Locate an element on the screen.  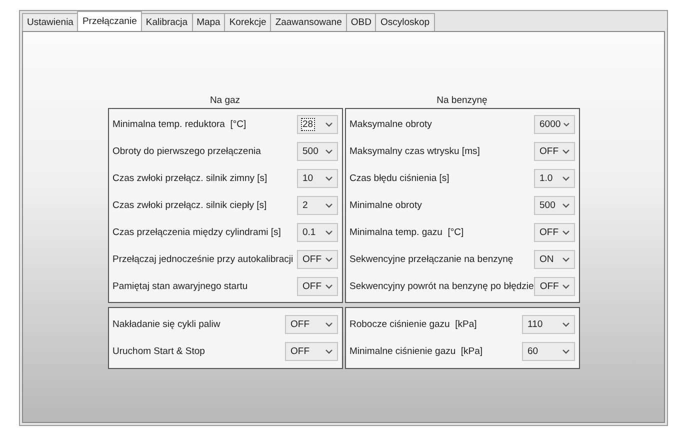
dropdown: ON is located at coordinates (554, 259).